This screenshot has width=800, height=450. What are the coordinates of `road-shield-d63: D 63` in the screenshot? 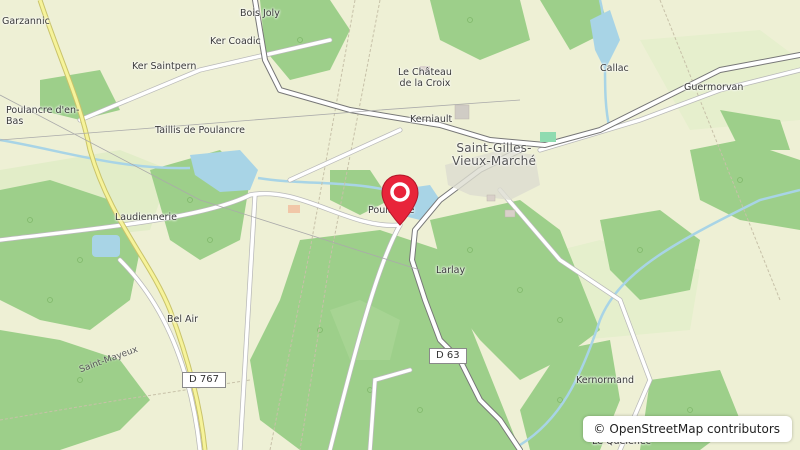 It's located at (448, 356).